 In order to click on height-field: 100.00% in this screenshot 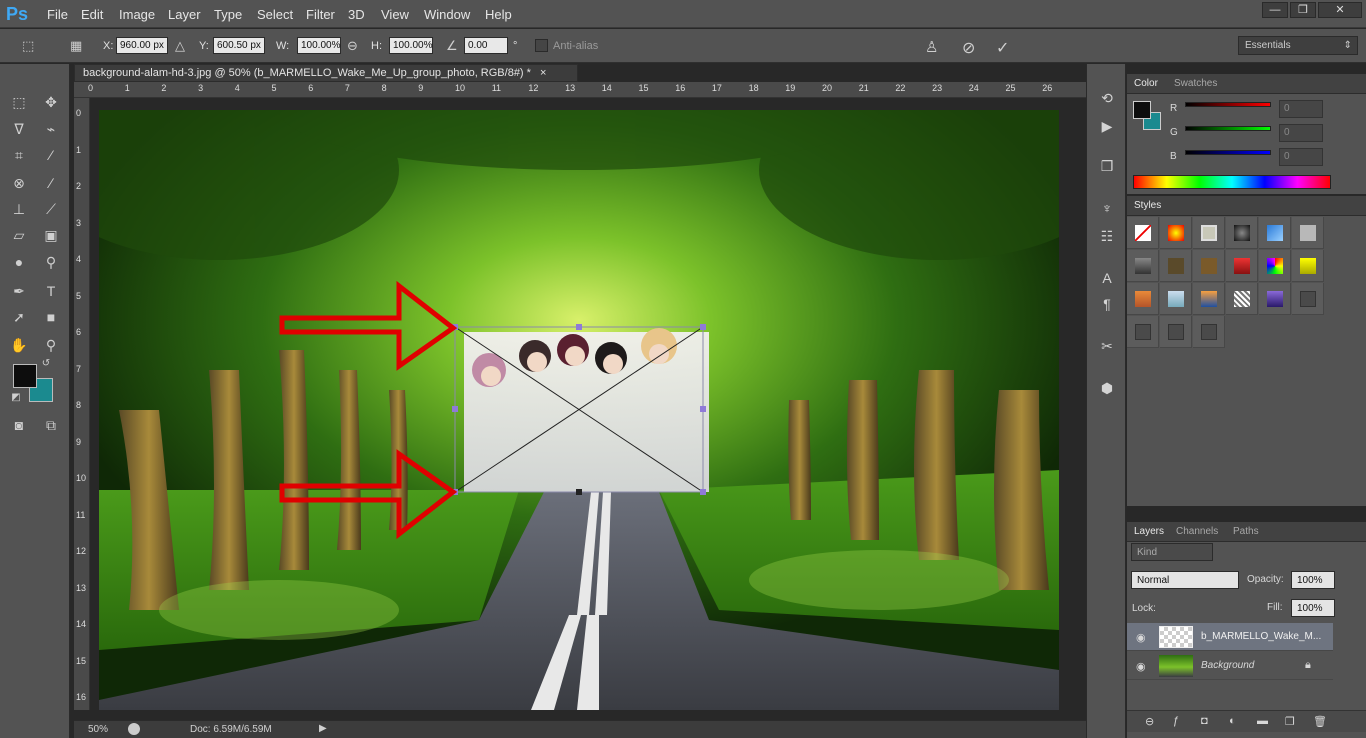, I will do `click(411, 45)`.